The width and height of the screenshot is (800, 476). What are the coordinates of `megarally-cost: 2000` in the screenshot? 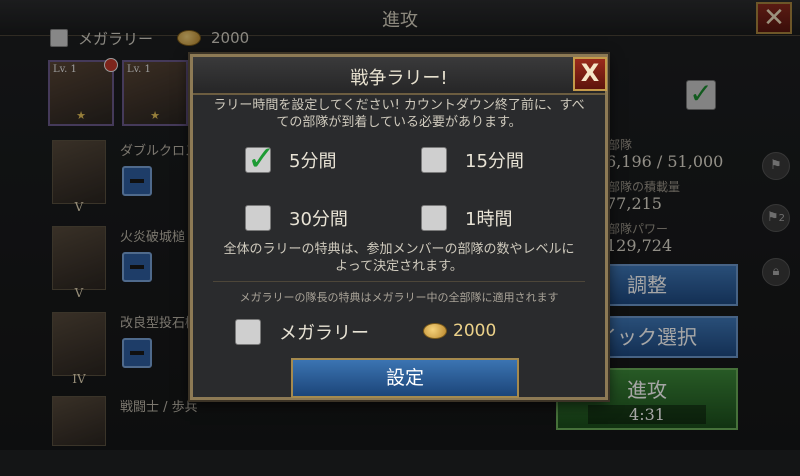 It's located at (459, 331).